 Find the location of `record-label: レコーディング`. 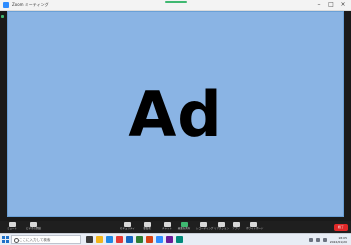

record-label: レコーディング is located at coordinates (205, 228).